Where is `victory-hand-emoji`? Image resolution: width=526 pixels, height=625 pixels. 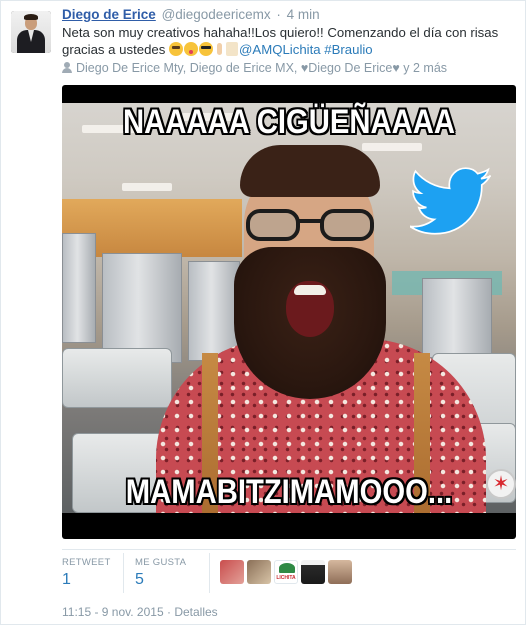 victory-hand-emoji is located at coordinates (219, 49).